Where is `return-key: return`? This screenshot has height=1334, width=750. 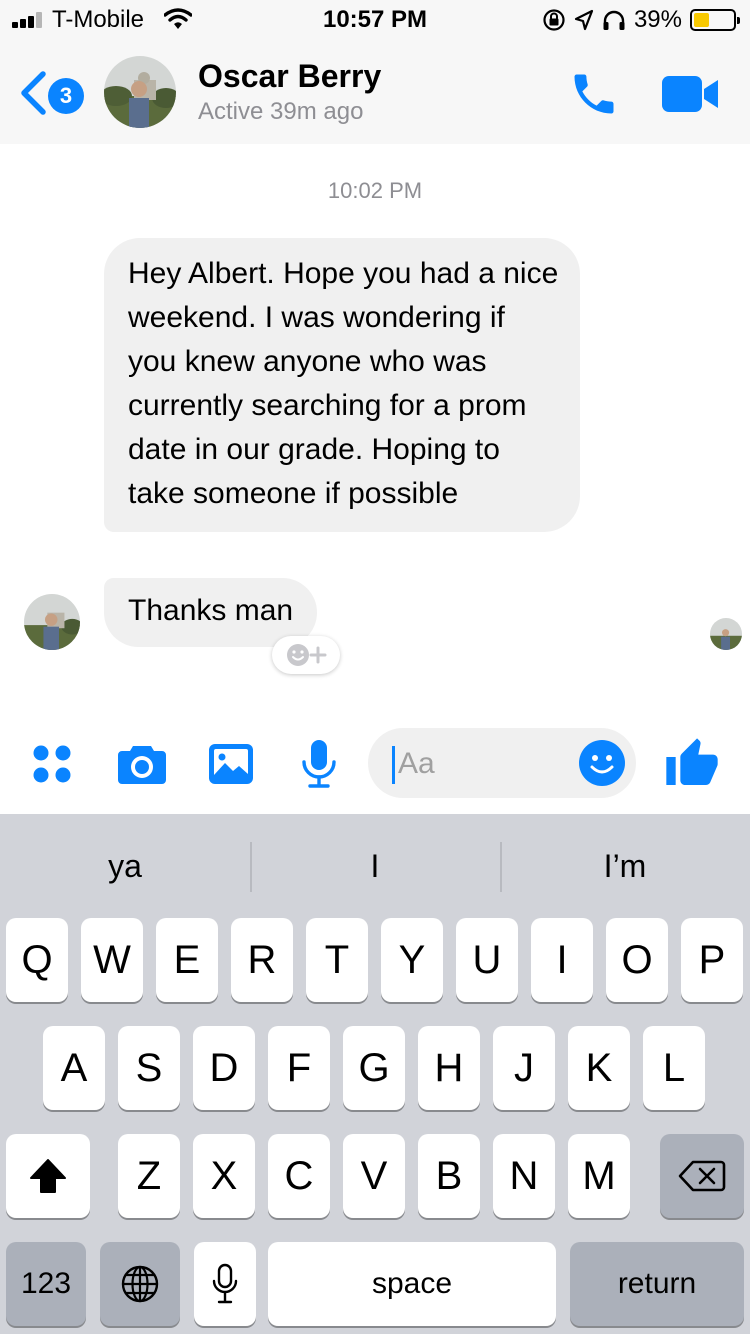 return-key: return is located at coordinates (657, 1284).